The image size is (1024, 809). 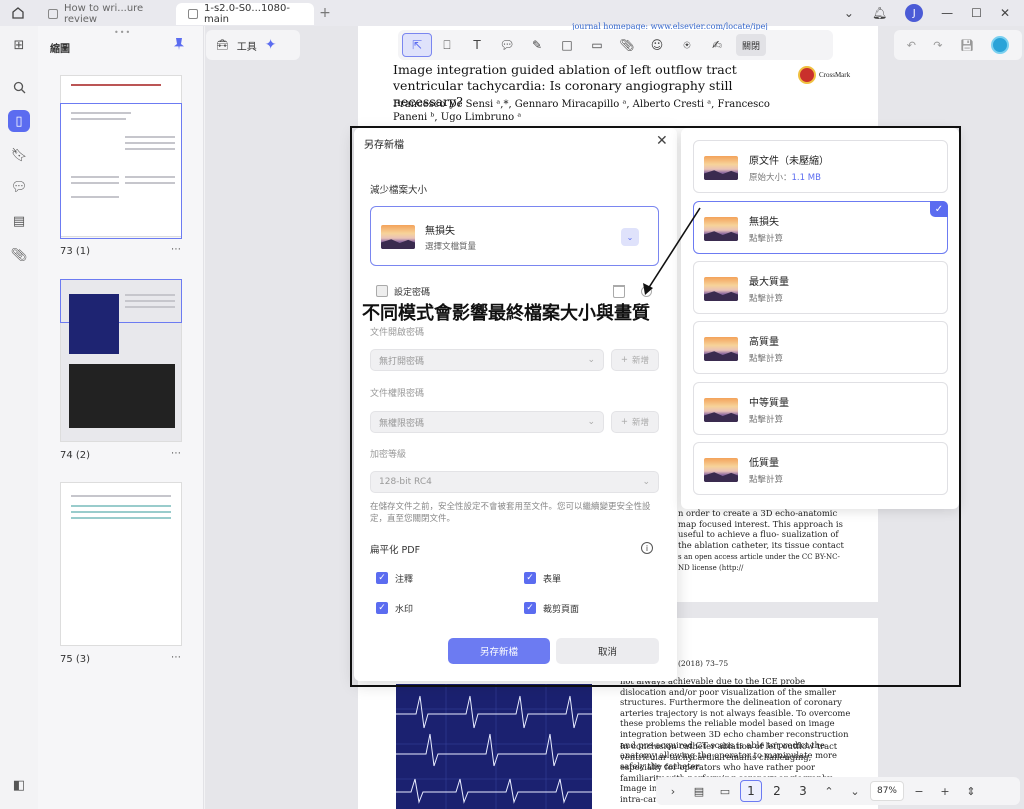 I want to click on page-button-1: 1, so click(x=751, y=791).